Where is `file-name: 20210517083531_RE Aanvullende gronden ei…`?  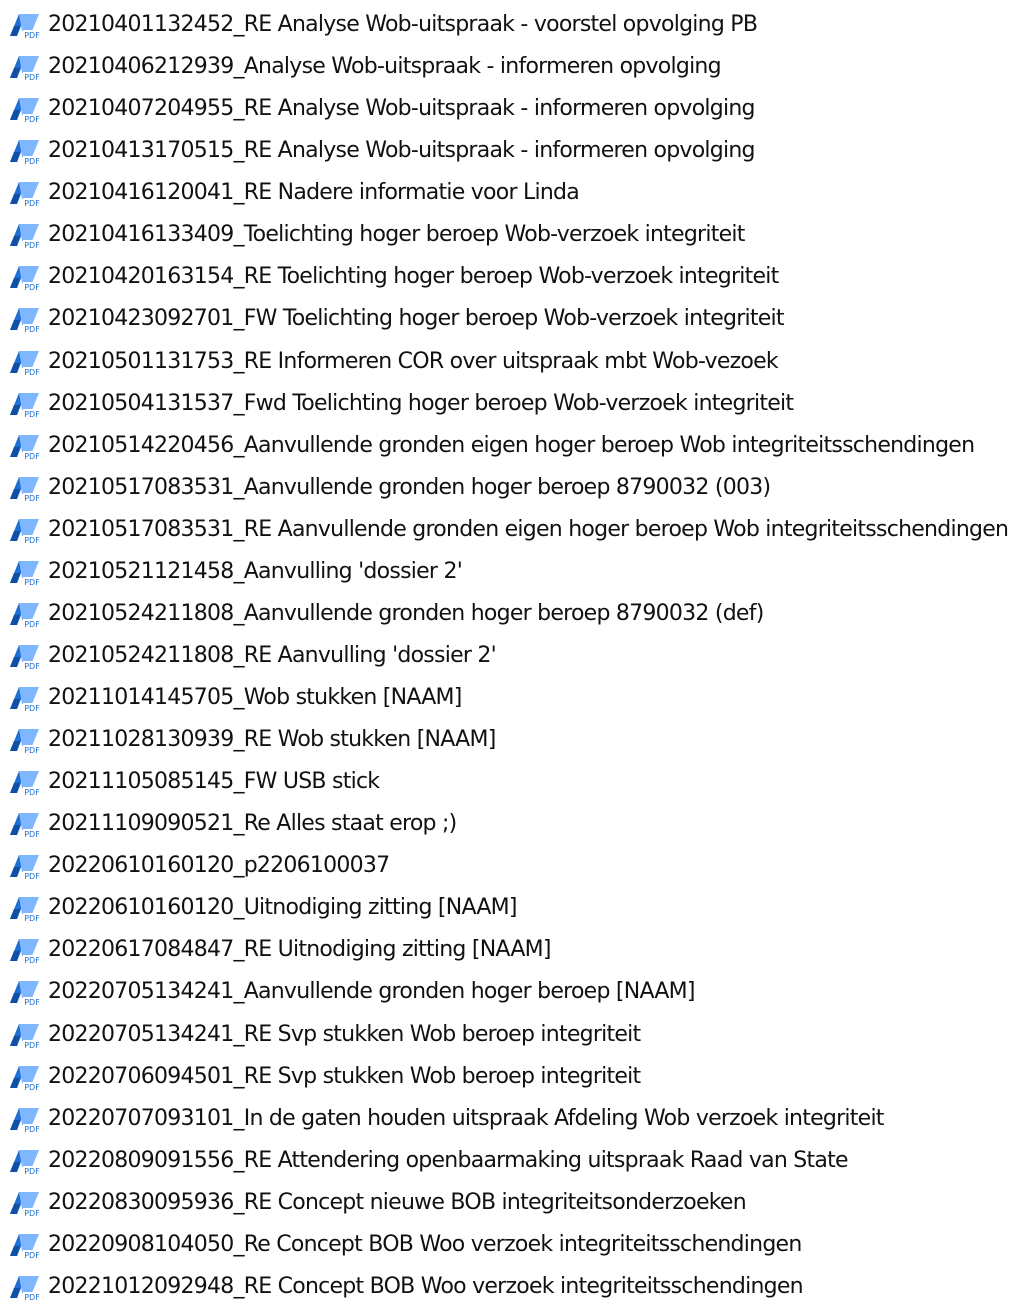
file-name: 20210517083531_RE Aanvullende gronden ei… is located at coordinates (528, 529).